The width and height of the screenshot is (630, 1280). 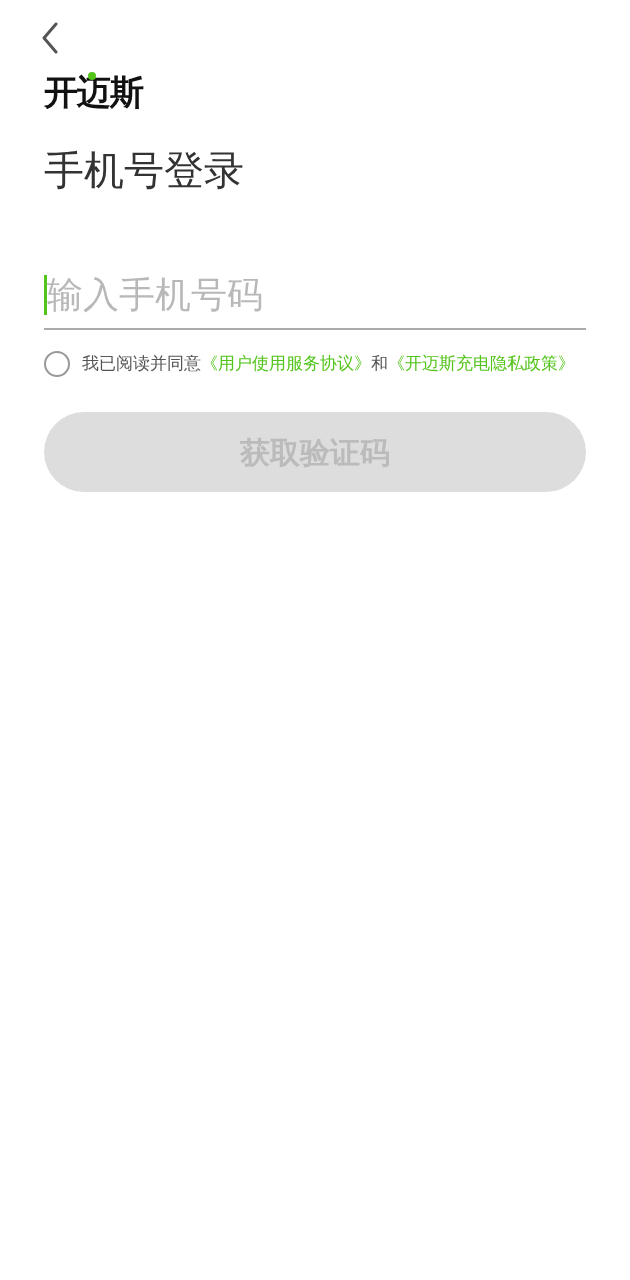 What do you see at coordinates (93, 92) in the screenshot?
I see `logo: 开迈斯` at bounding box center [93, 92].